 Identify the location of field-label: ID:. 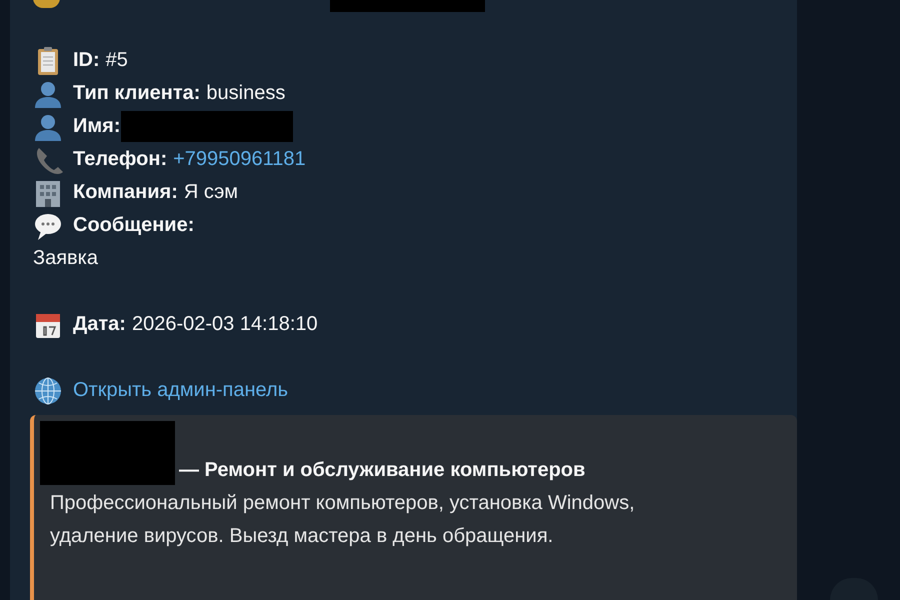
(86, 60).